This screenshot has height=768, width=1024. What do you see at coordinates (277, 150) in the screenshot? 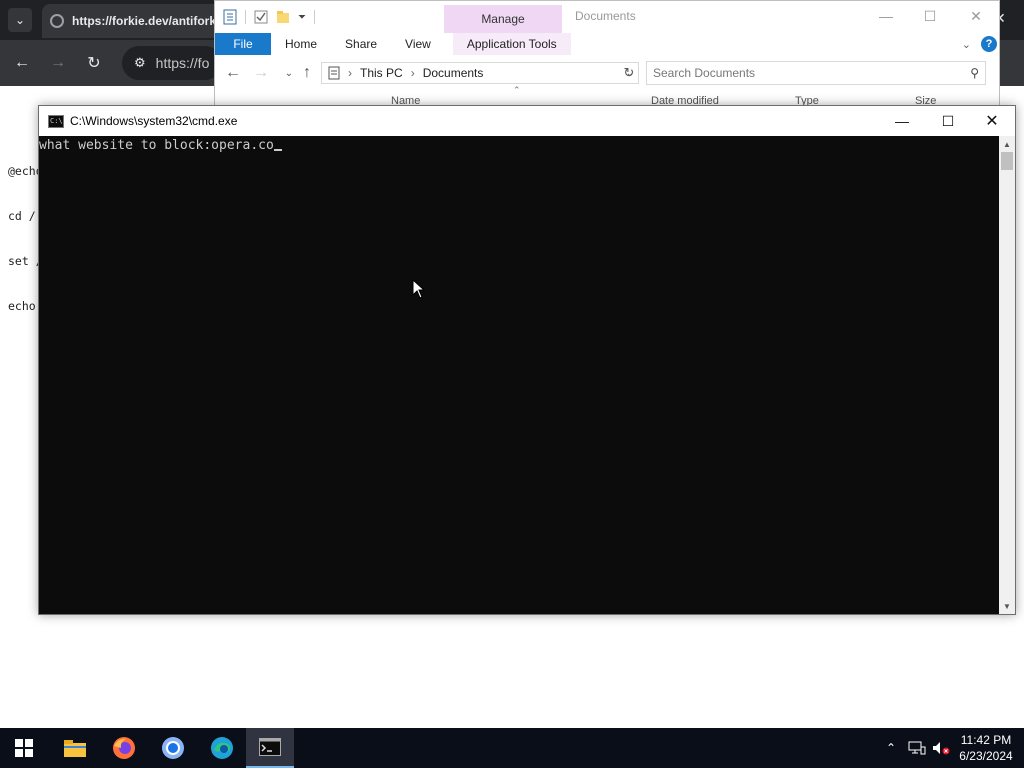
I see `text-cursor` at bounding box center [277, 150].